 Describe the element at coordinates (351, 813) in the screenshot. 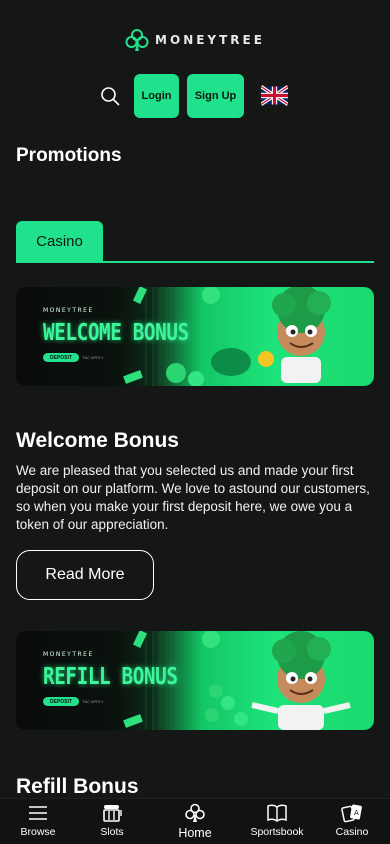

I see `cards-icon: A` at that location.